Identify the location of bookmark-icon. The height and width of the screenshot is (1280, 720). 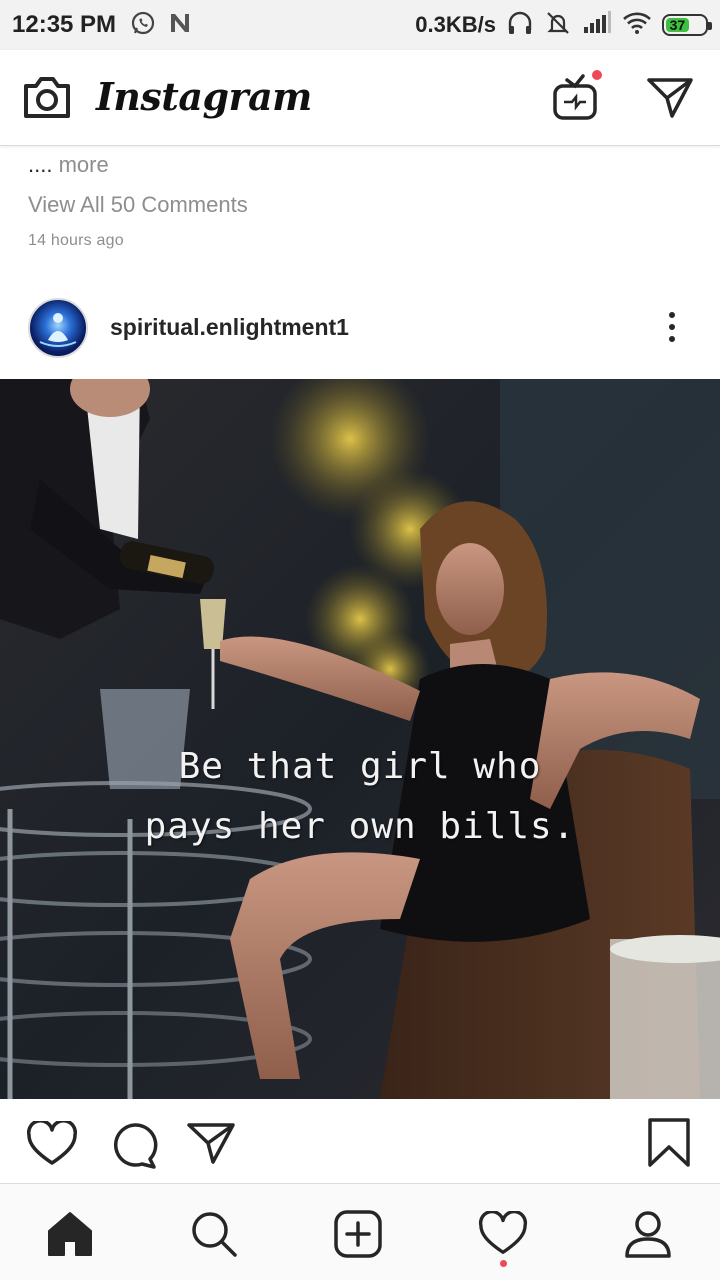
(669, 1145).